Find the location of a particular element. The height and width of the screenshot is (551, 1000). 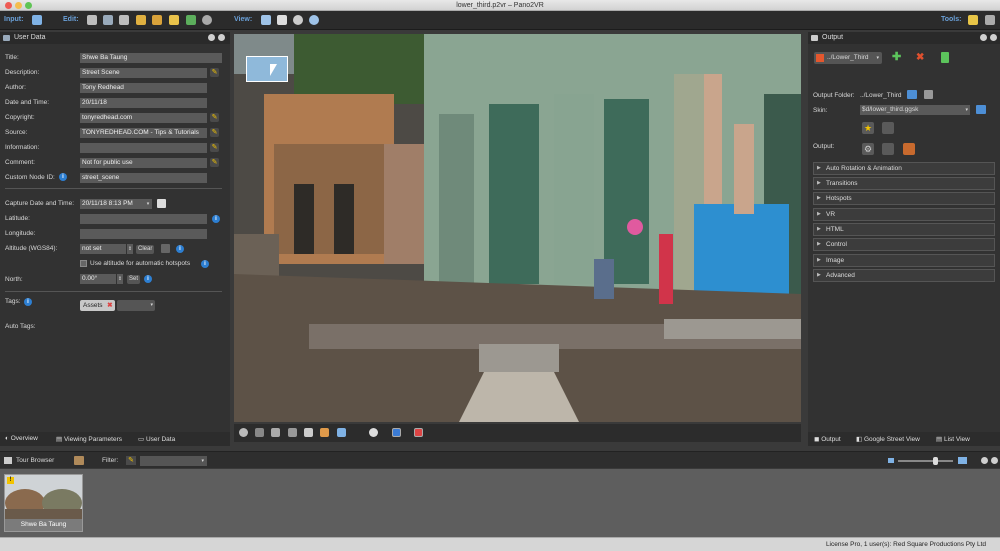

source-field: TONYREDHEAD.COM - Tips & Tutorials is located at coordinates (143, 133).